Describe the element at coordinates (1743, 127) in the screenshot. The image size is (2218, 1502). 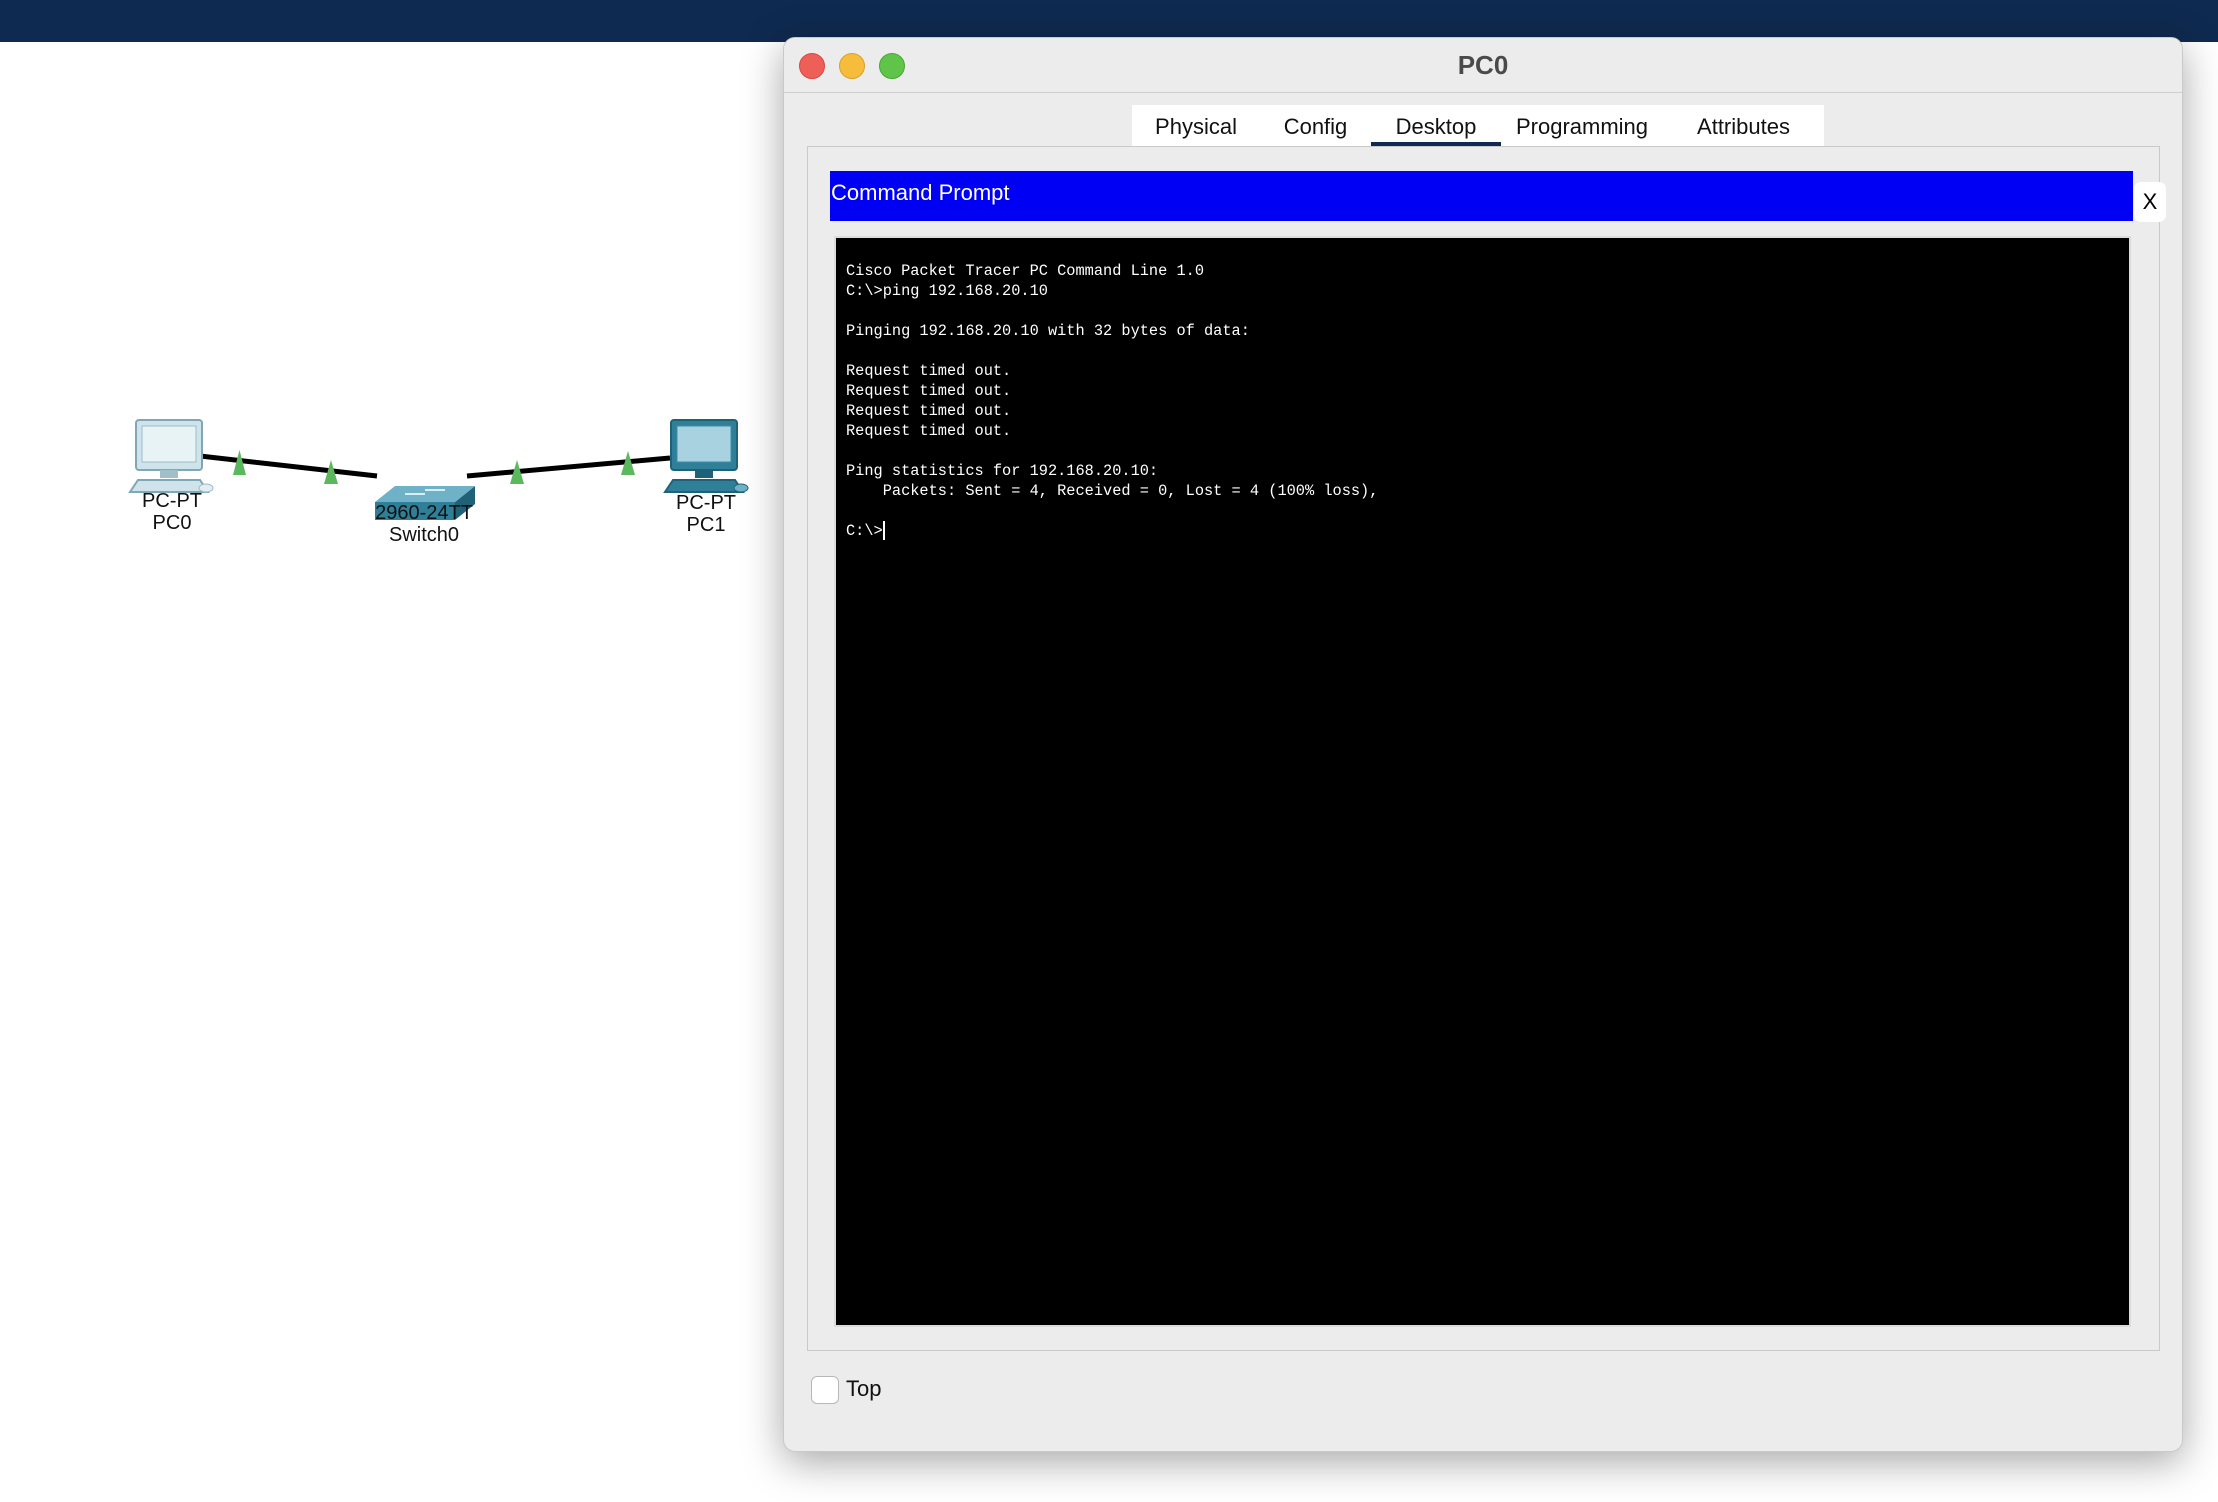
I see `tab-attributes: Attributes` at that location.